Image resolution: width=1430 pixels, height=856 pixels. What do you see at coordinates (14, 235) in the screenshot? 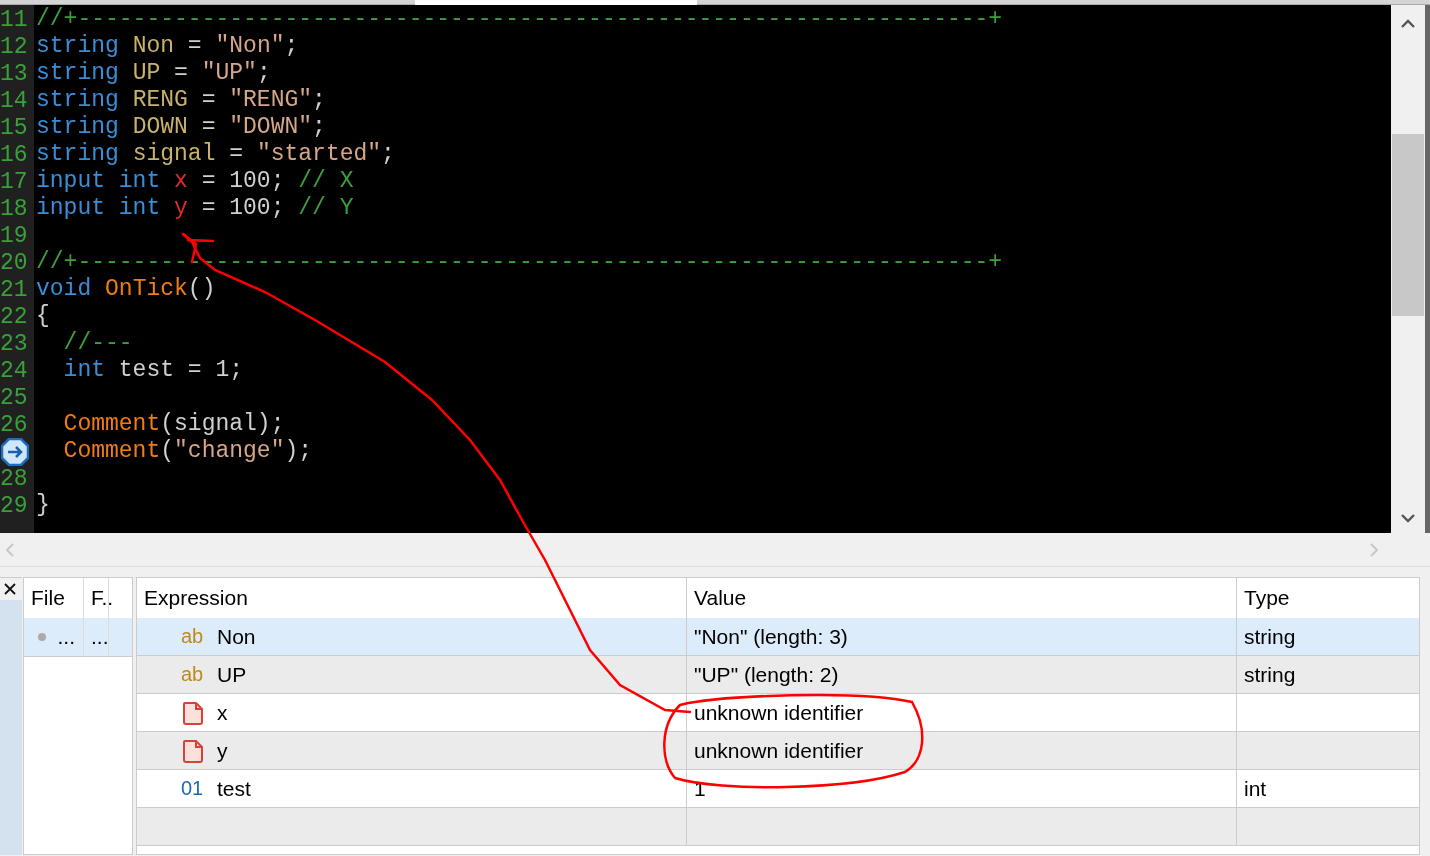
I see `line-number: 19` at bounding box center [14, 235].